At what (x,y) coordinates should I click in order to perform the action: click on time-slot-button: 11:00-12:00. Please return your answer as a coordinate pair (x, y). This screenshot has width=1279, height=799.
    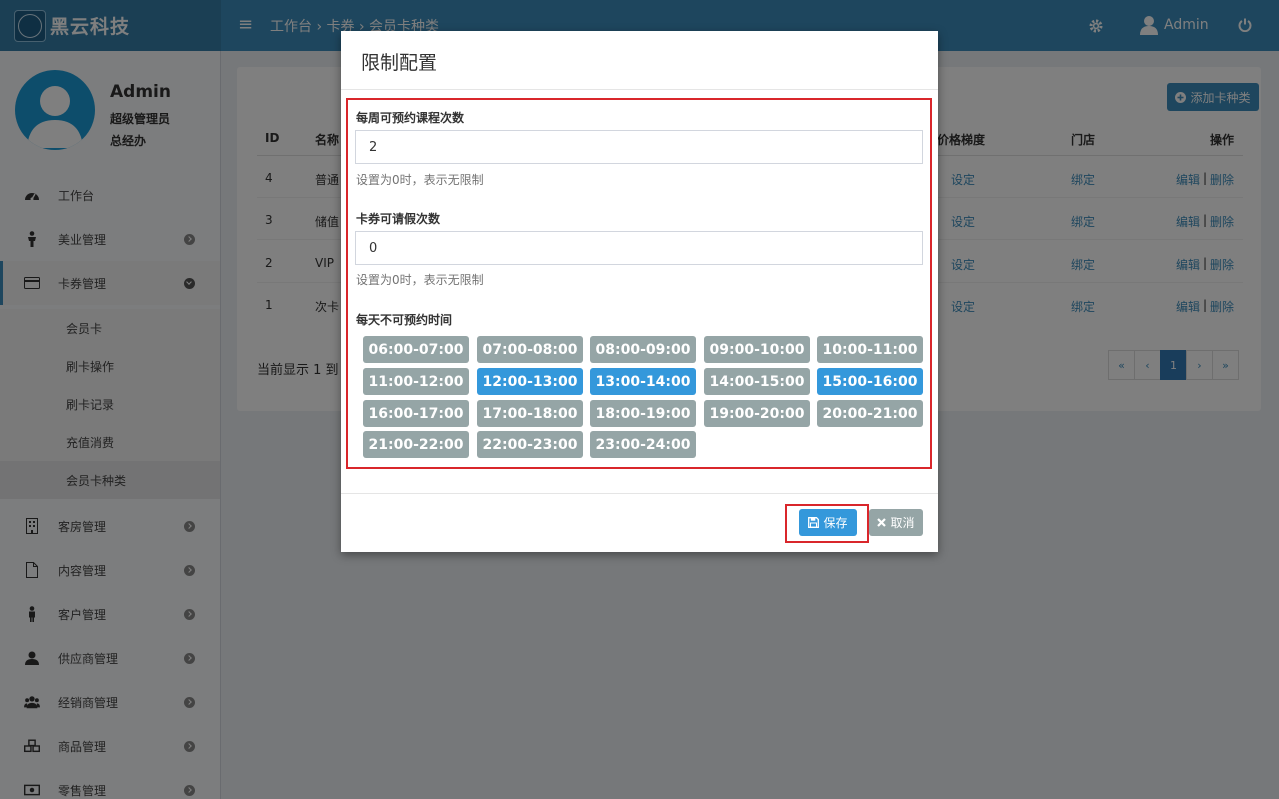
    Looking at the image, I should click on (416, 381).